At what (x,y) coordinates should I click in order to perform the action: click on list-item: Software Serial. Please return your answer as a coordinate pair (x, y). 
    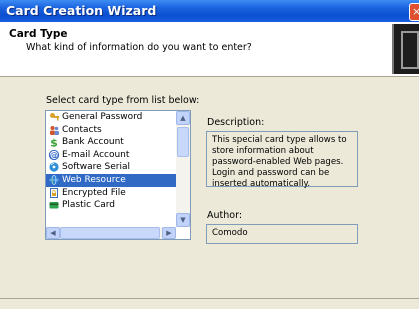
    Looking at the image, I should click on (111, 167).